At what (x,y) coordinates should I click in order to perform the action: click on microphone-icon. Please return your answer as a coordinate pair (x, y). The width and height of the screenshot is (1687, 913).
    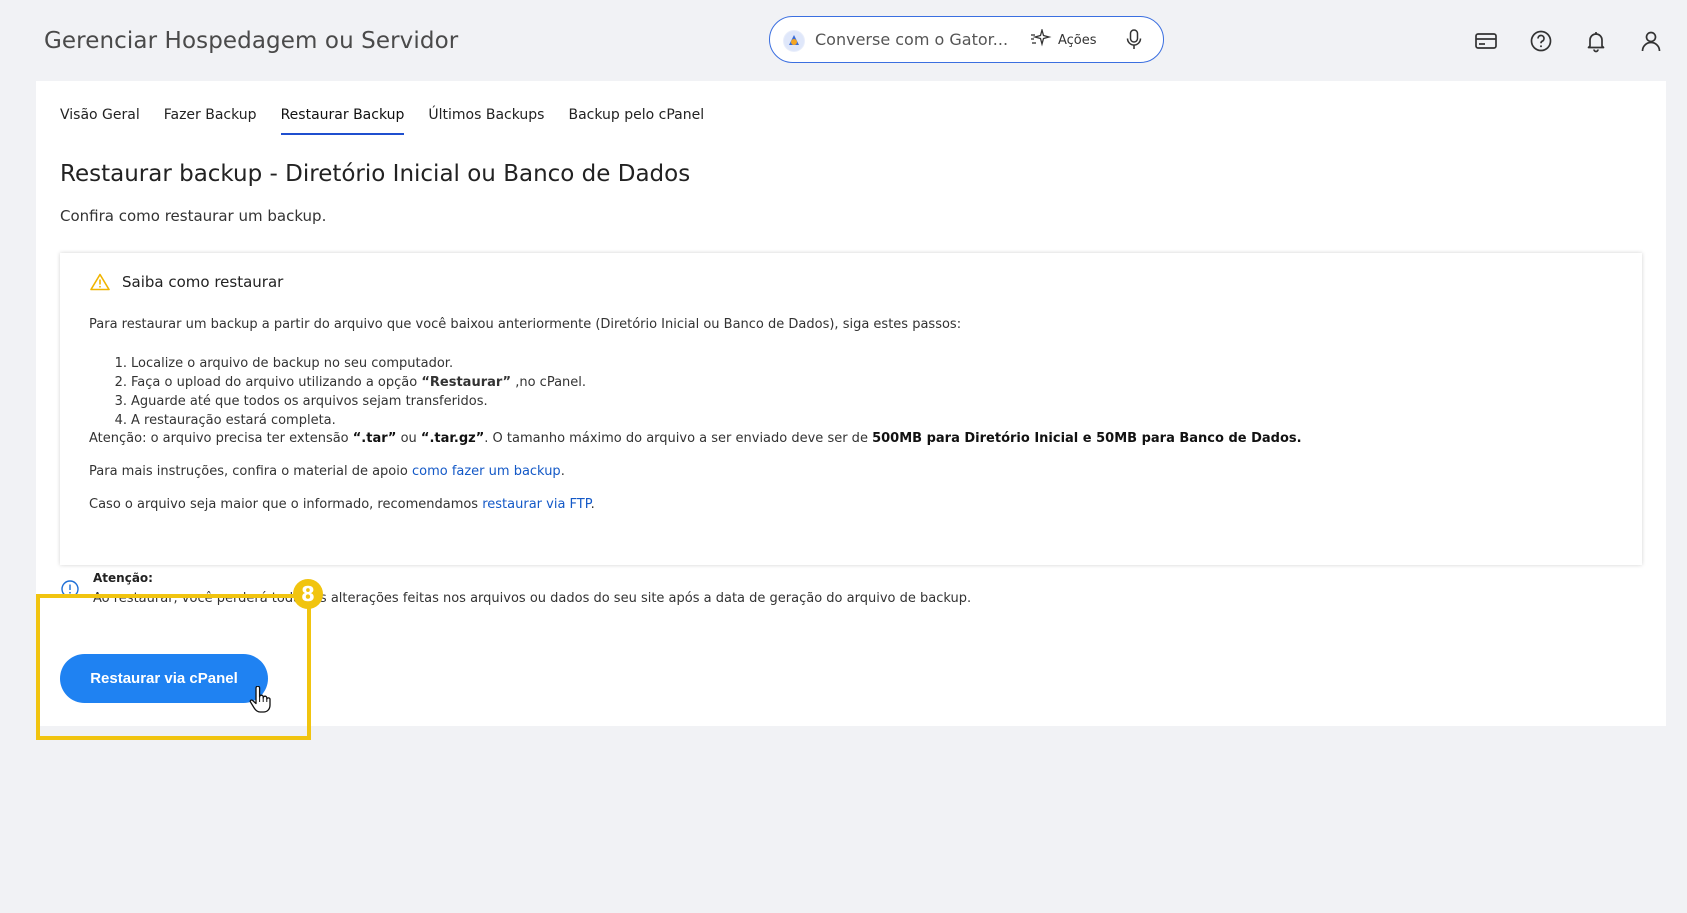
    Looking at the image, I should click on (1134, 40).